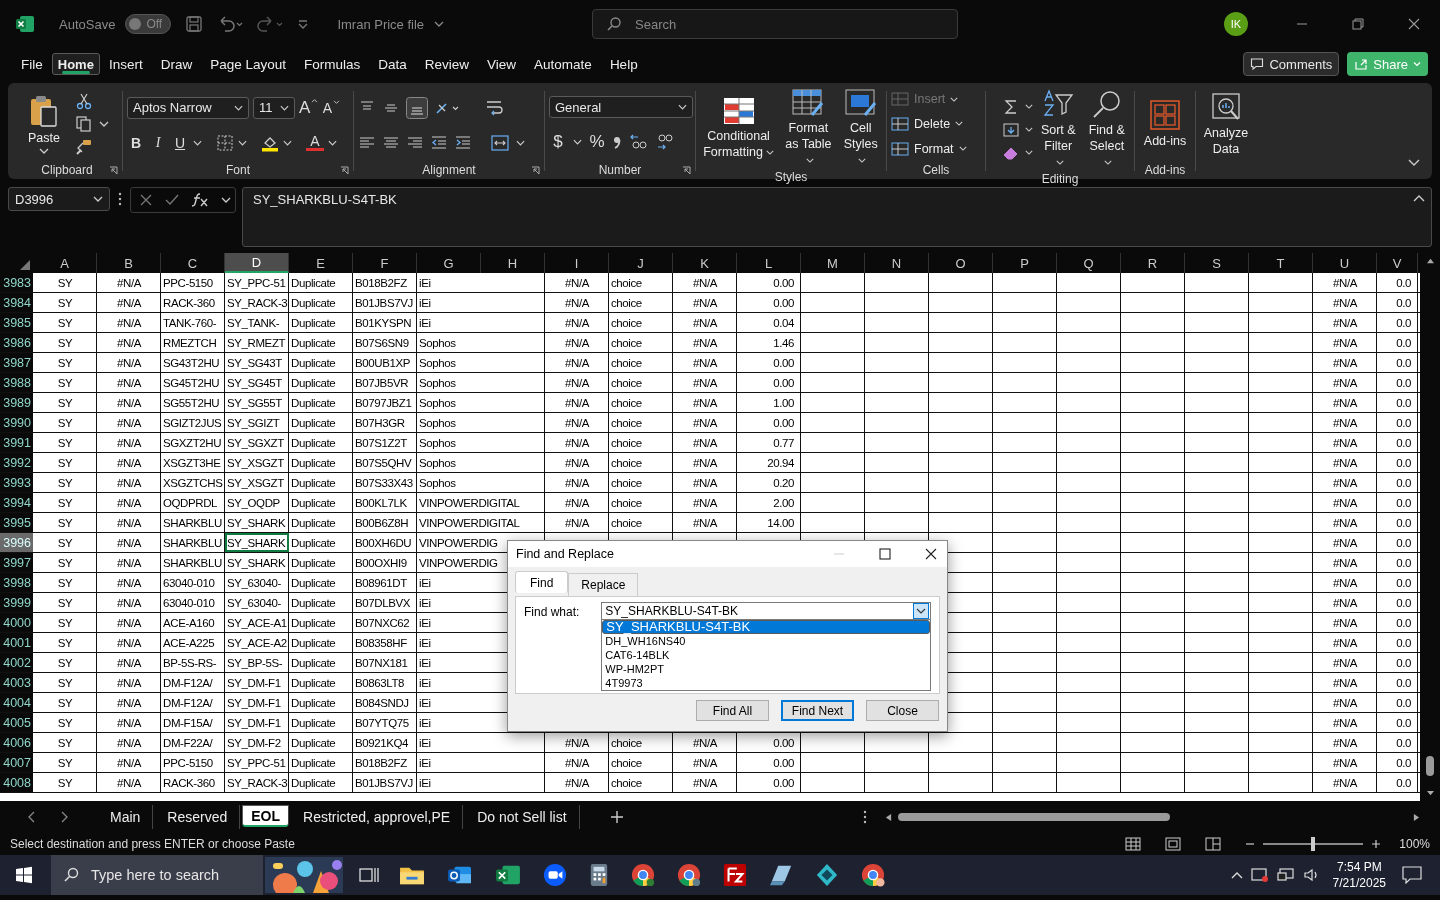  I want to click on dialog-tab: Find, so click(542, 582).